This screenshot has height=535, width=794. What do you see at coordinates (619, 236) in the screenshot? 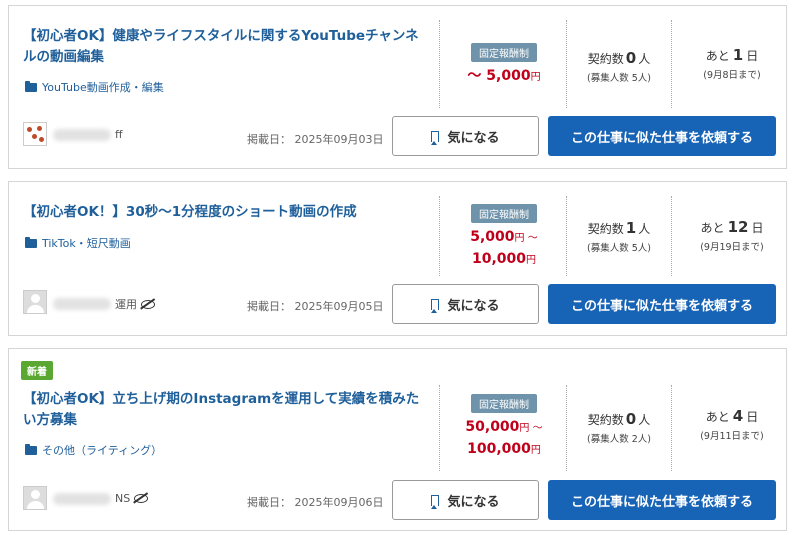
I see `contract-count: 契約数 1 人 (募集人数 5人)` at bounding box center [619, 236].